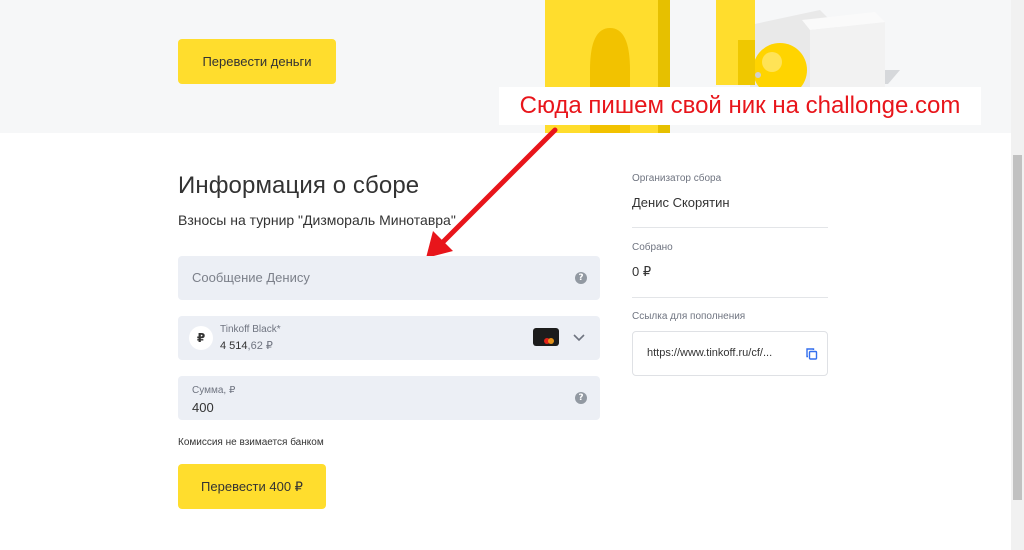 The image size is (1024, 550). I want to click on page-subtitle: Взносы на турнир "Дизмораль Минотавра", so click(317, 220).